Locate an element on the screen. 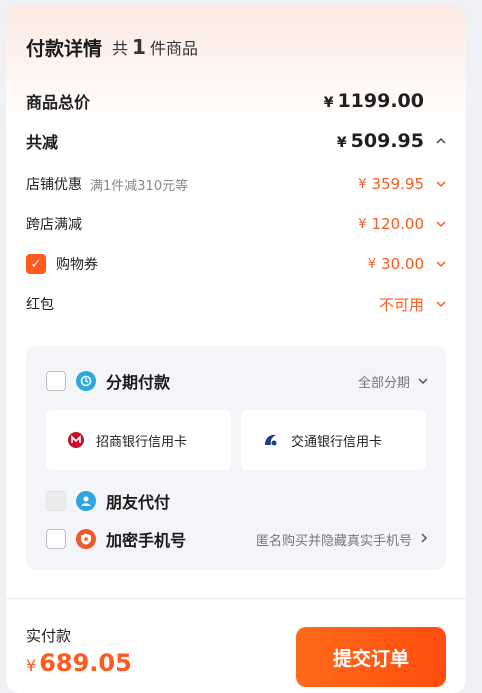 This screenshot has width=482, height=693. discount-item-amount: ¥ 30.00 is located at coordinates (395, 264).